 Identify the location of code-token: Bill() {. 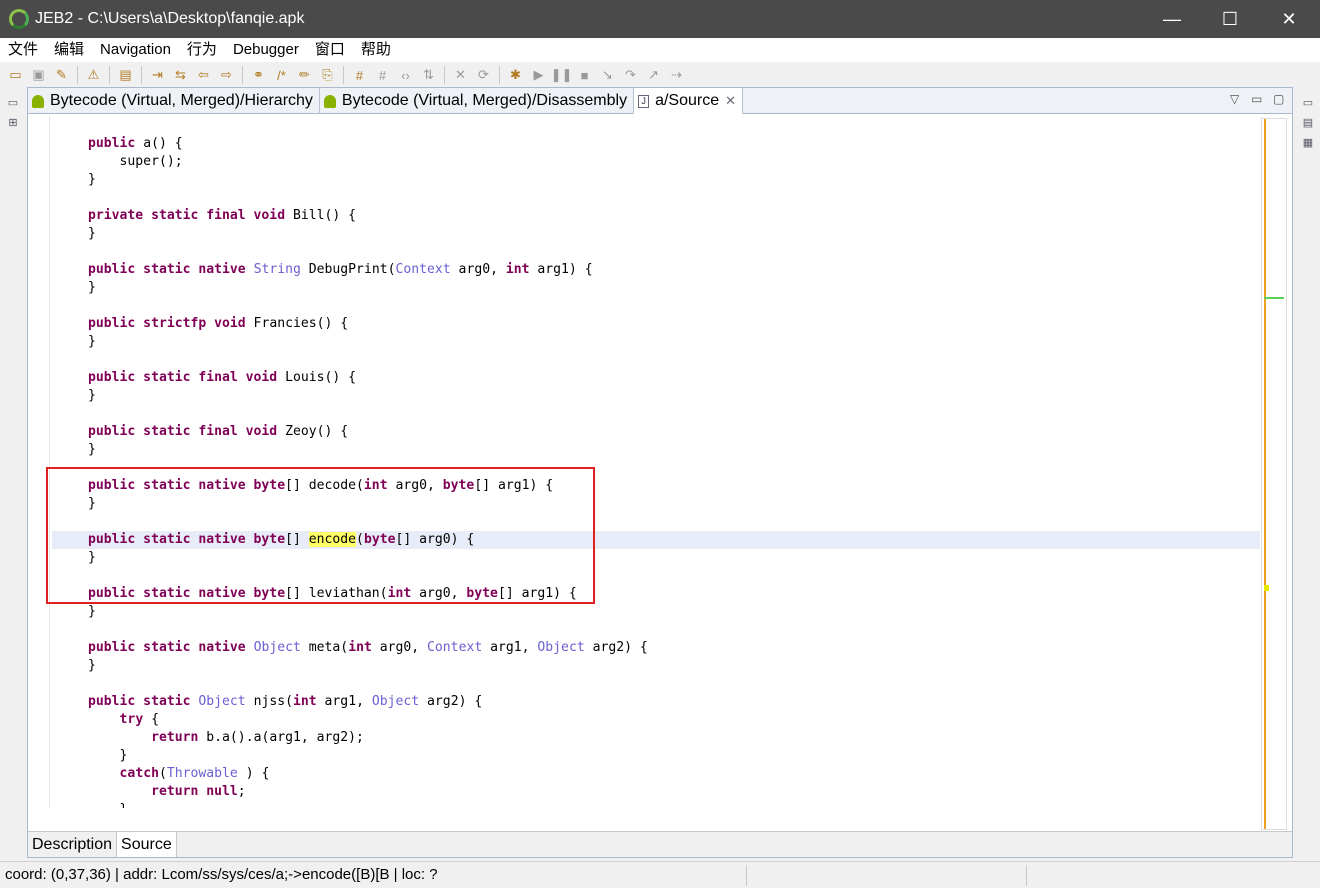
(321, 215).